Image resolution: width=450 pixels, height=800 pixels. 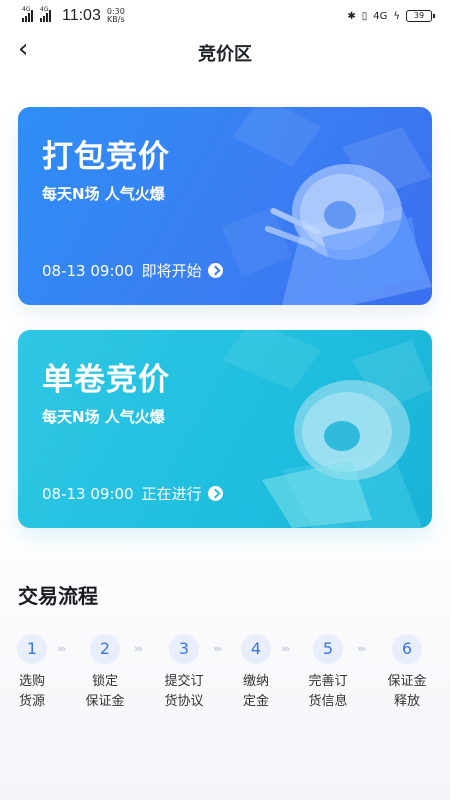 What do you see at coordinates (116, 19) in the screenshot?
I see `speed-unit: KB/s` at bounding box center [116, 19].